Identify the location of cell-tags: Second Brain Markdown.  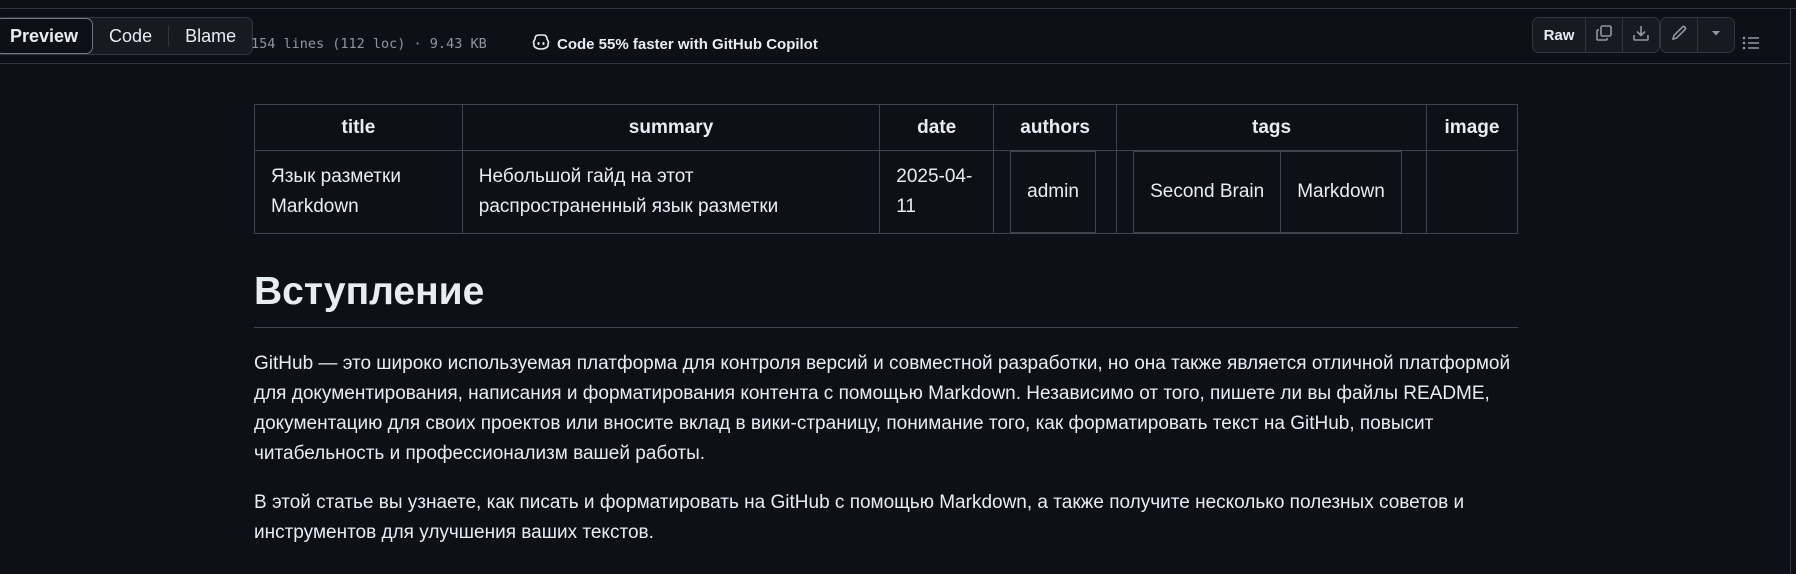
(1271, 192).